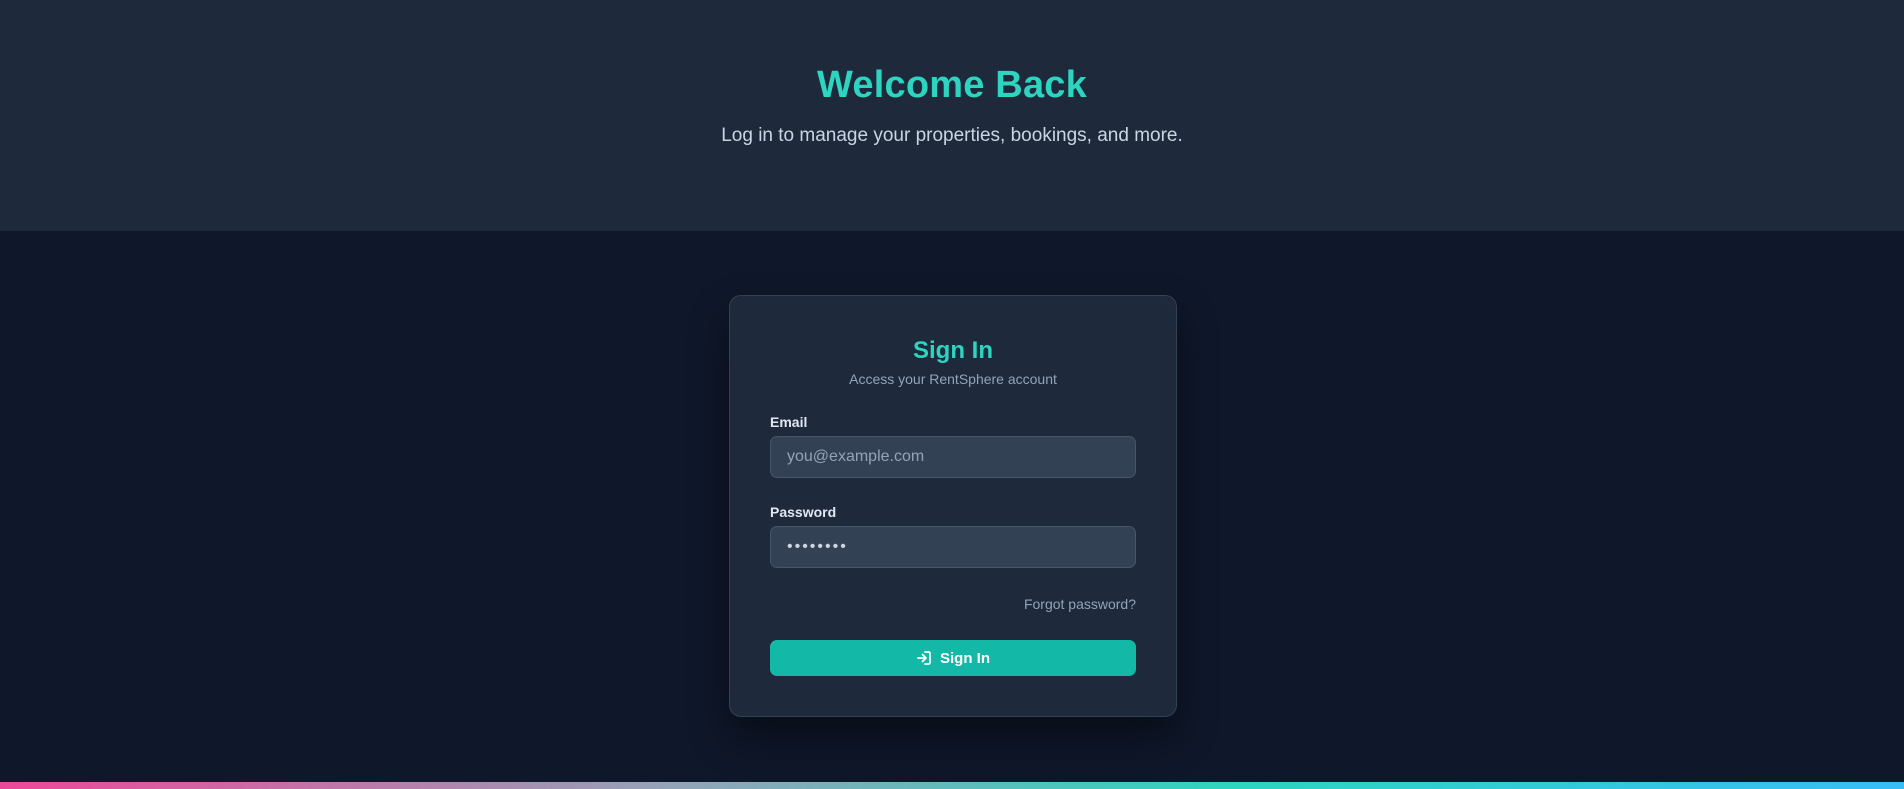 This screenshot has height=789, width=1904. I want to click on sign-in-button: Sign In, so click(953, 658).